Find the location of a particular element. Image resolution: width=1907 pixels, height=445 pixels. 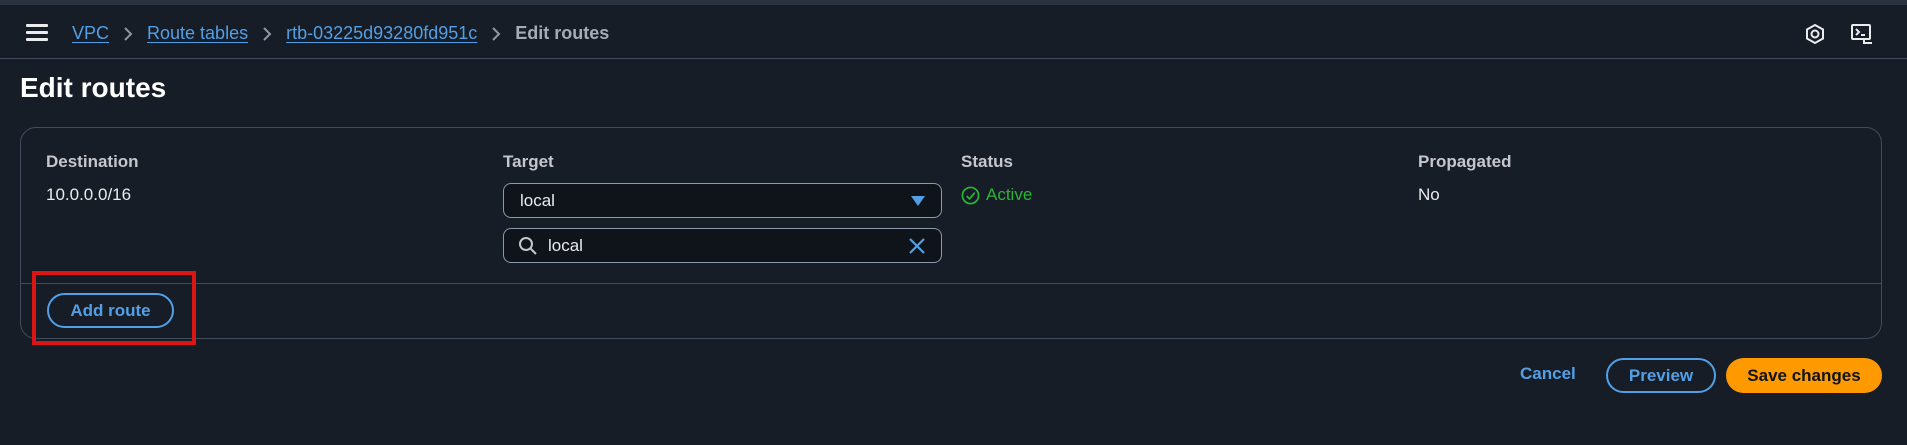

cancel-button: Cancel is located at coordinates (1548, 374).